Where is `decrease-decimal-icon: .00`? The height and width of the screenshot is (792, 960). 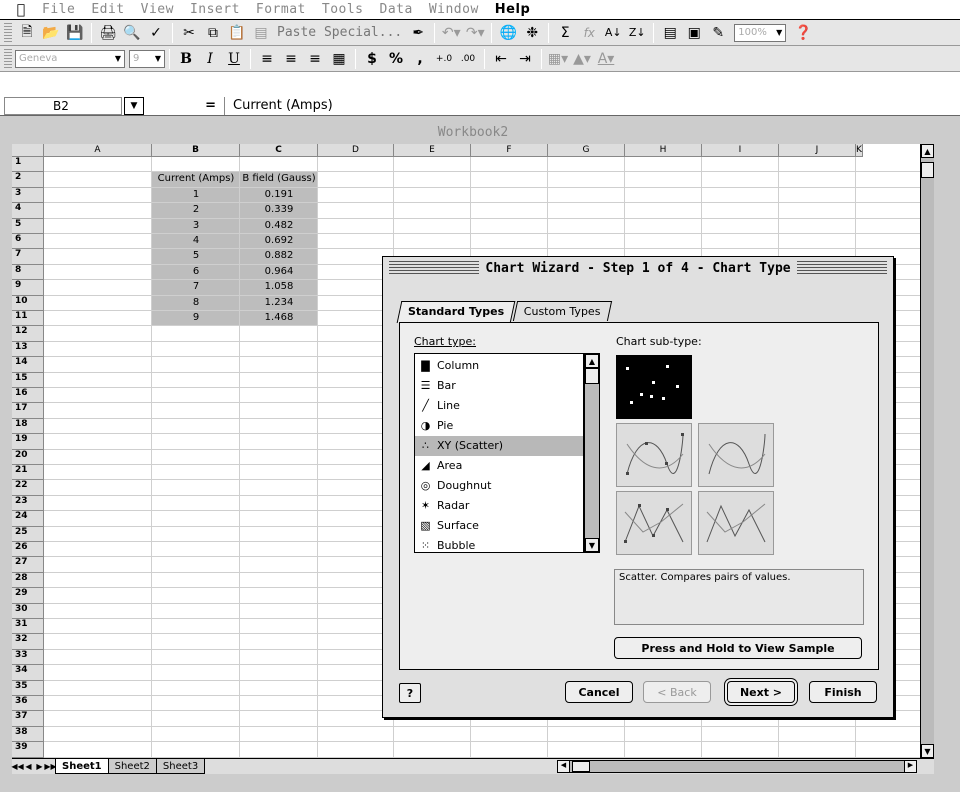 decrease-decimal-icon: .00 is located at coordinates (468, 59).